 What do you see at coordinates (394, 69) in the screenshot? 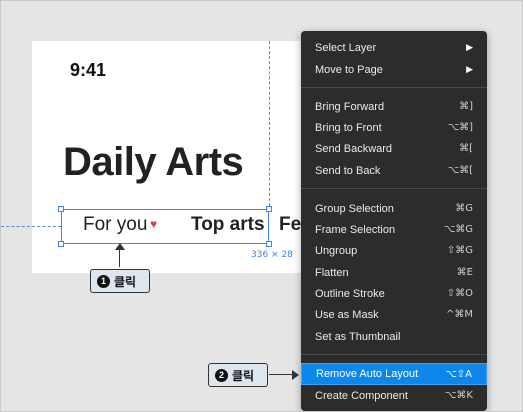
I see `menu-item-move-to-page: Move to Page ▶` at bounding box center [394, 69].